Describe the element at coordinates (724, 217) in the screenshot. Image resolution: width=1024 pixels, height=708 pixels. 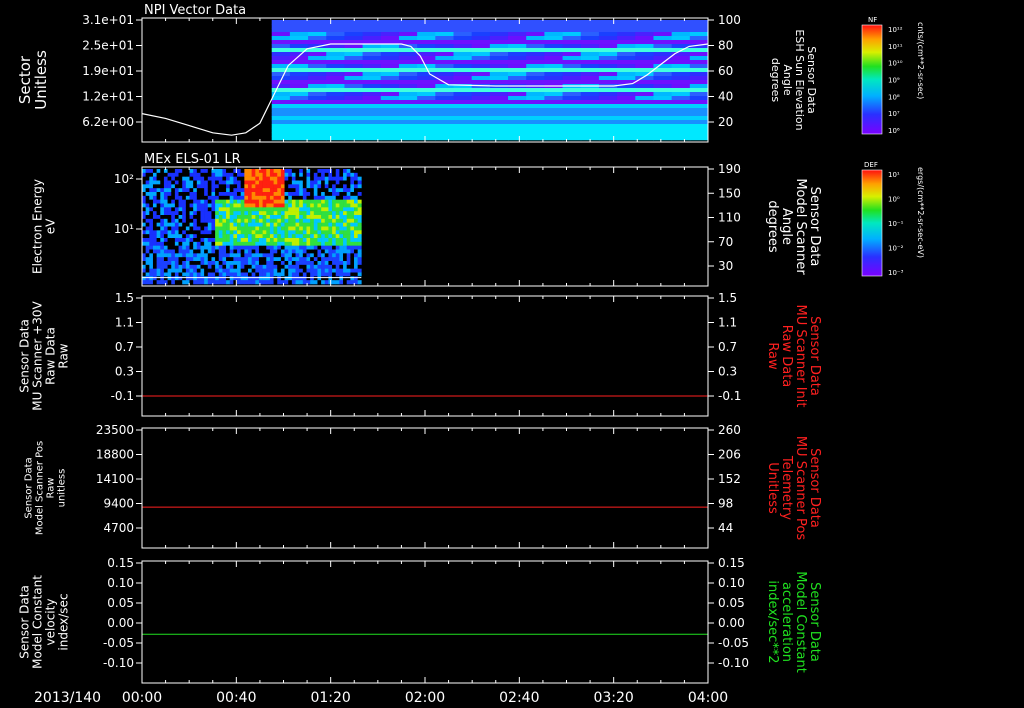
I see `panel2-y-ticks-right: 1901501107030` at that location.